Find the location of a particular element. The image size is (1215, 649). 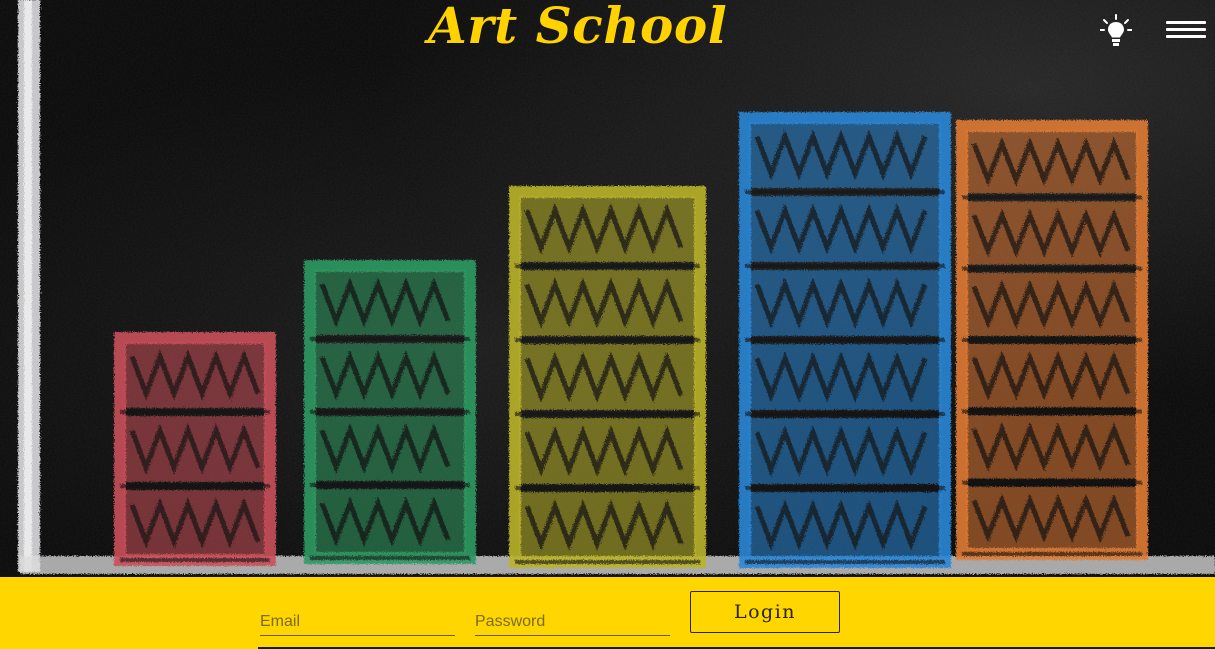

password-field is located at coordinates (572, 622).